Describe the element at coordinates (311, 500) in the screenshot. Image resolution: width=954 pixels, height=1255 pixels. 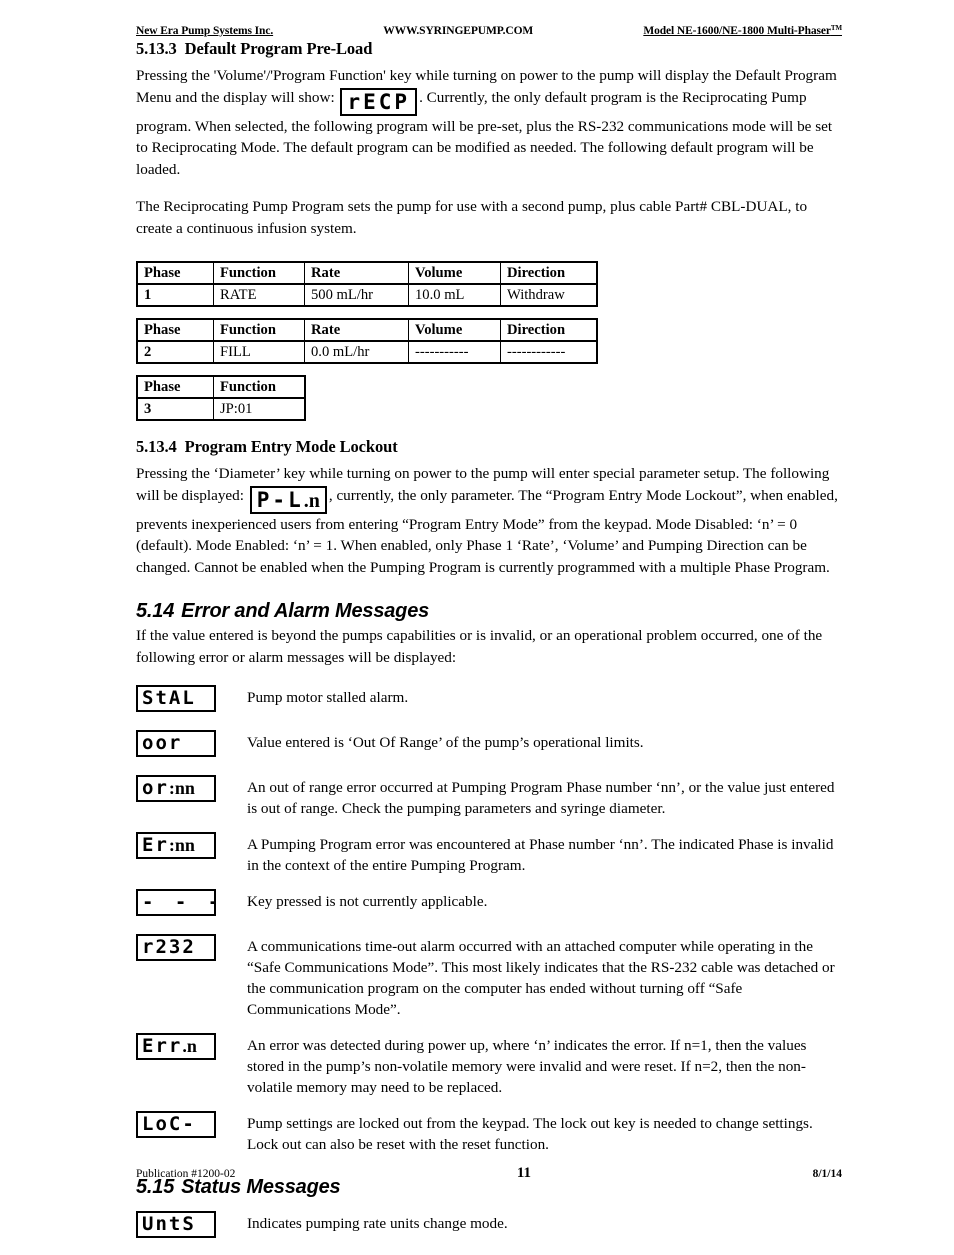
I see `lcd-bold-text: .n` at that location.